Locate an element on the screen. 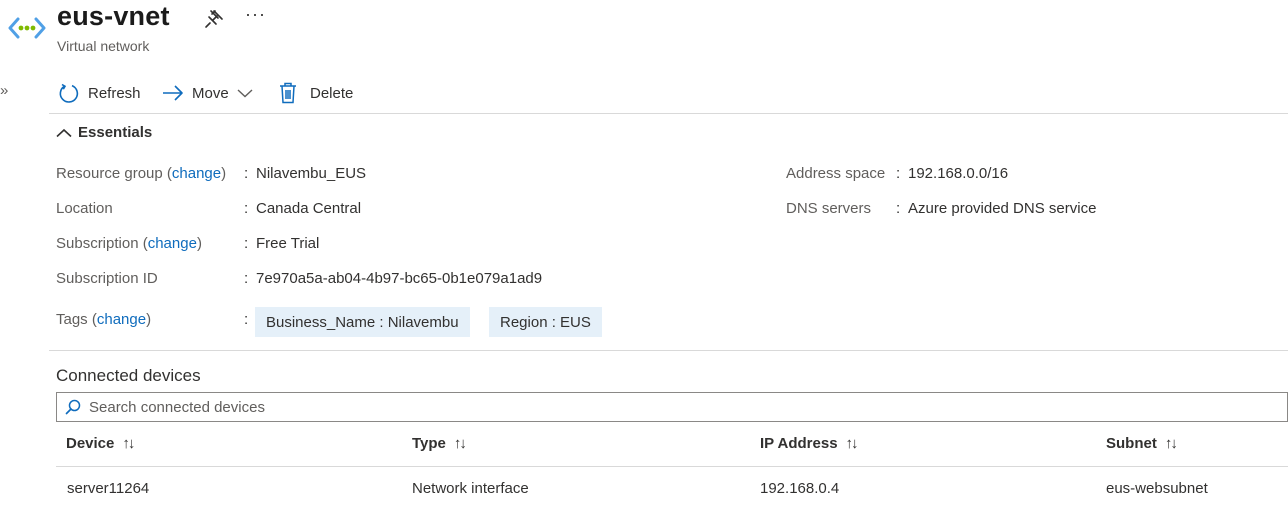 The width and height of the screenshot is (1288, 506). dns-servers-value: Azure provided DNS service is located at coordinates (1002, 208).